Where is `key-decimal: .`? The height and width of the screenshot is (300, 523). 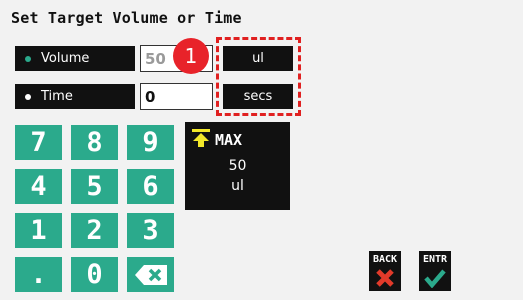
key-decimal: . is located at coordinates (38, 274).